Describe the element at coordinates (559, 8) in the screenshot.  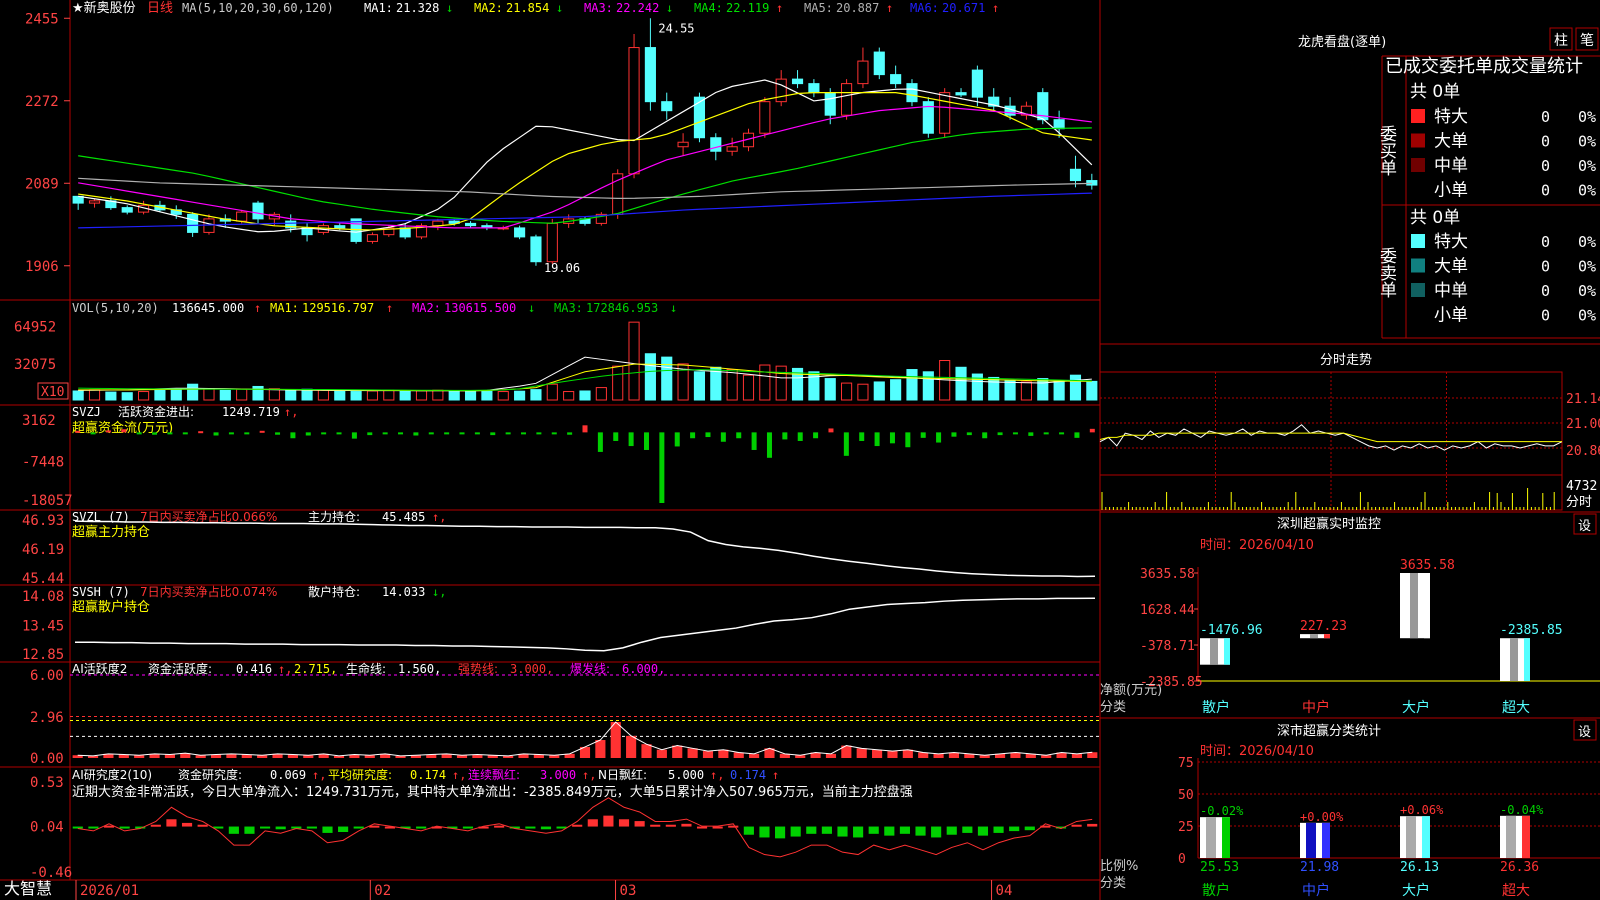
I see `ma-value-arrow: ↓` at that location.